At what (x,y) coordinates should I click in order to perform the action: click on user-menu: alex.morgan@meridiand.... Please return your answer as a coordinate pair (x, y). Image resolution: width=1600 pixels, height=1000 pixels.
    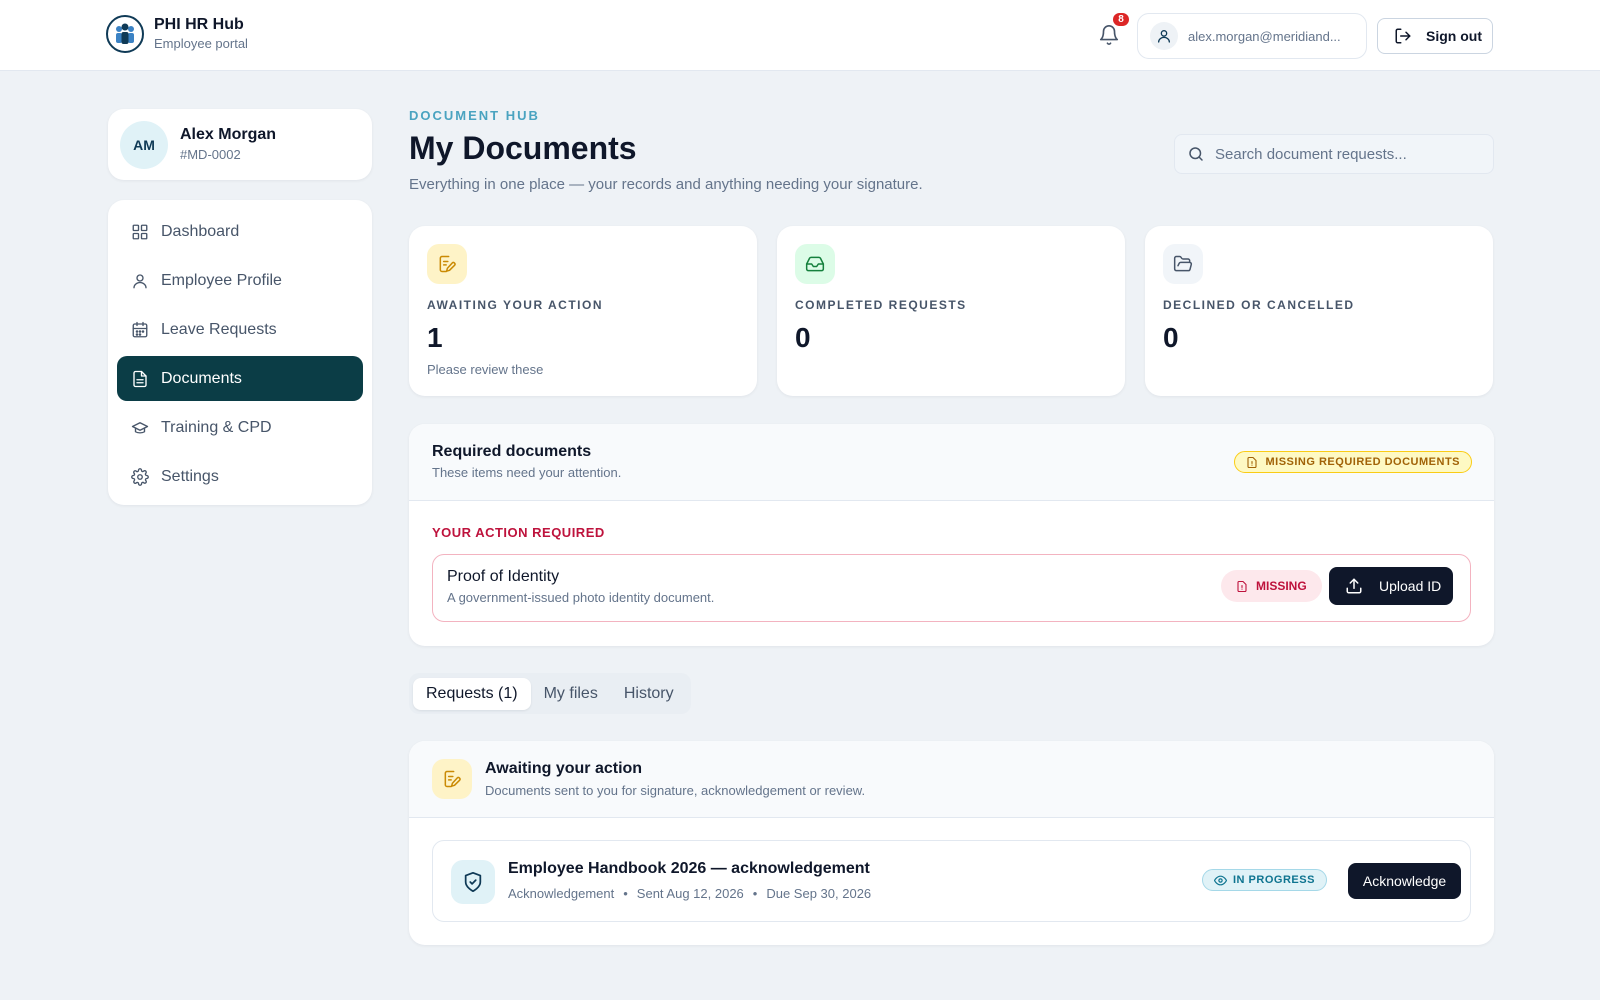
    Looking at the image, I should click on (1252, 36).